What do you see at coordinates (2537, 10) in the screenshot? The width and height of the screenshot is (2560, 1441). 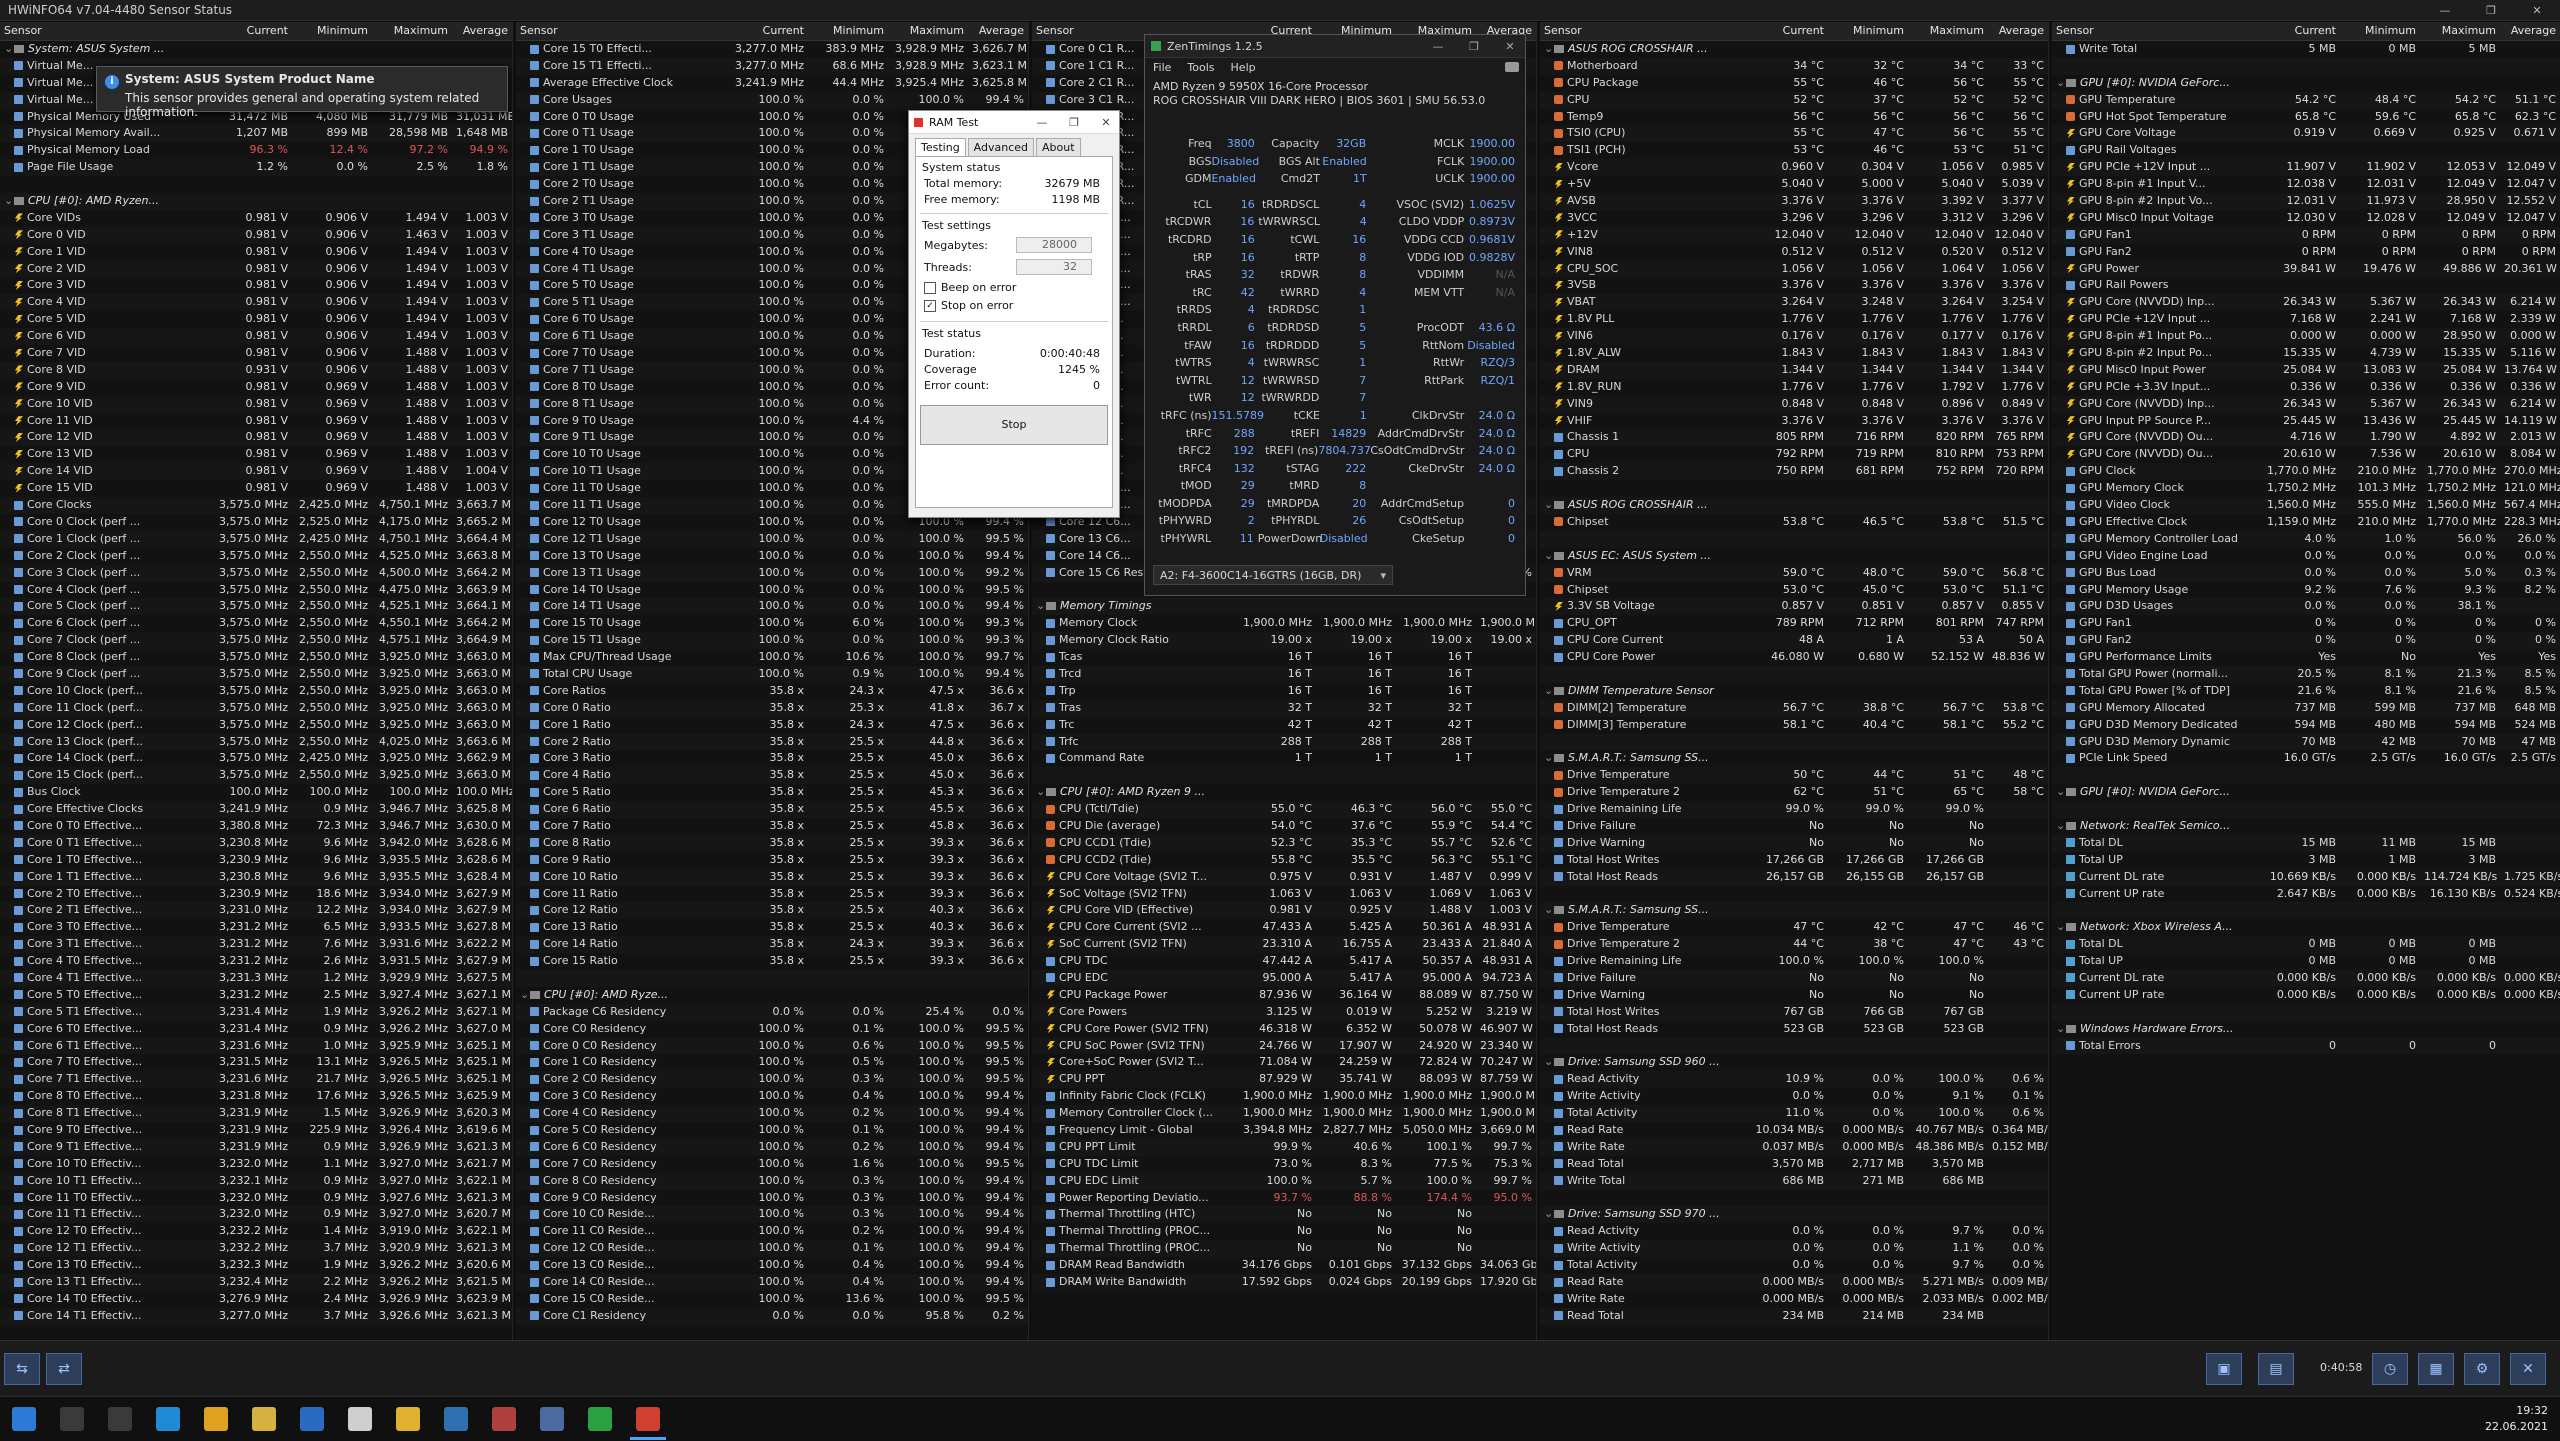 I see `close-icon: ✕` at bounding box center [2537, 10].